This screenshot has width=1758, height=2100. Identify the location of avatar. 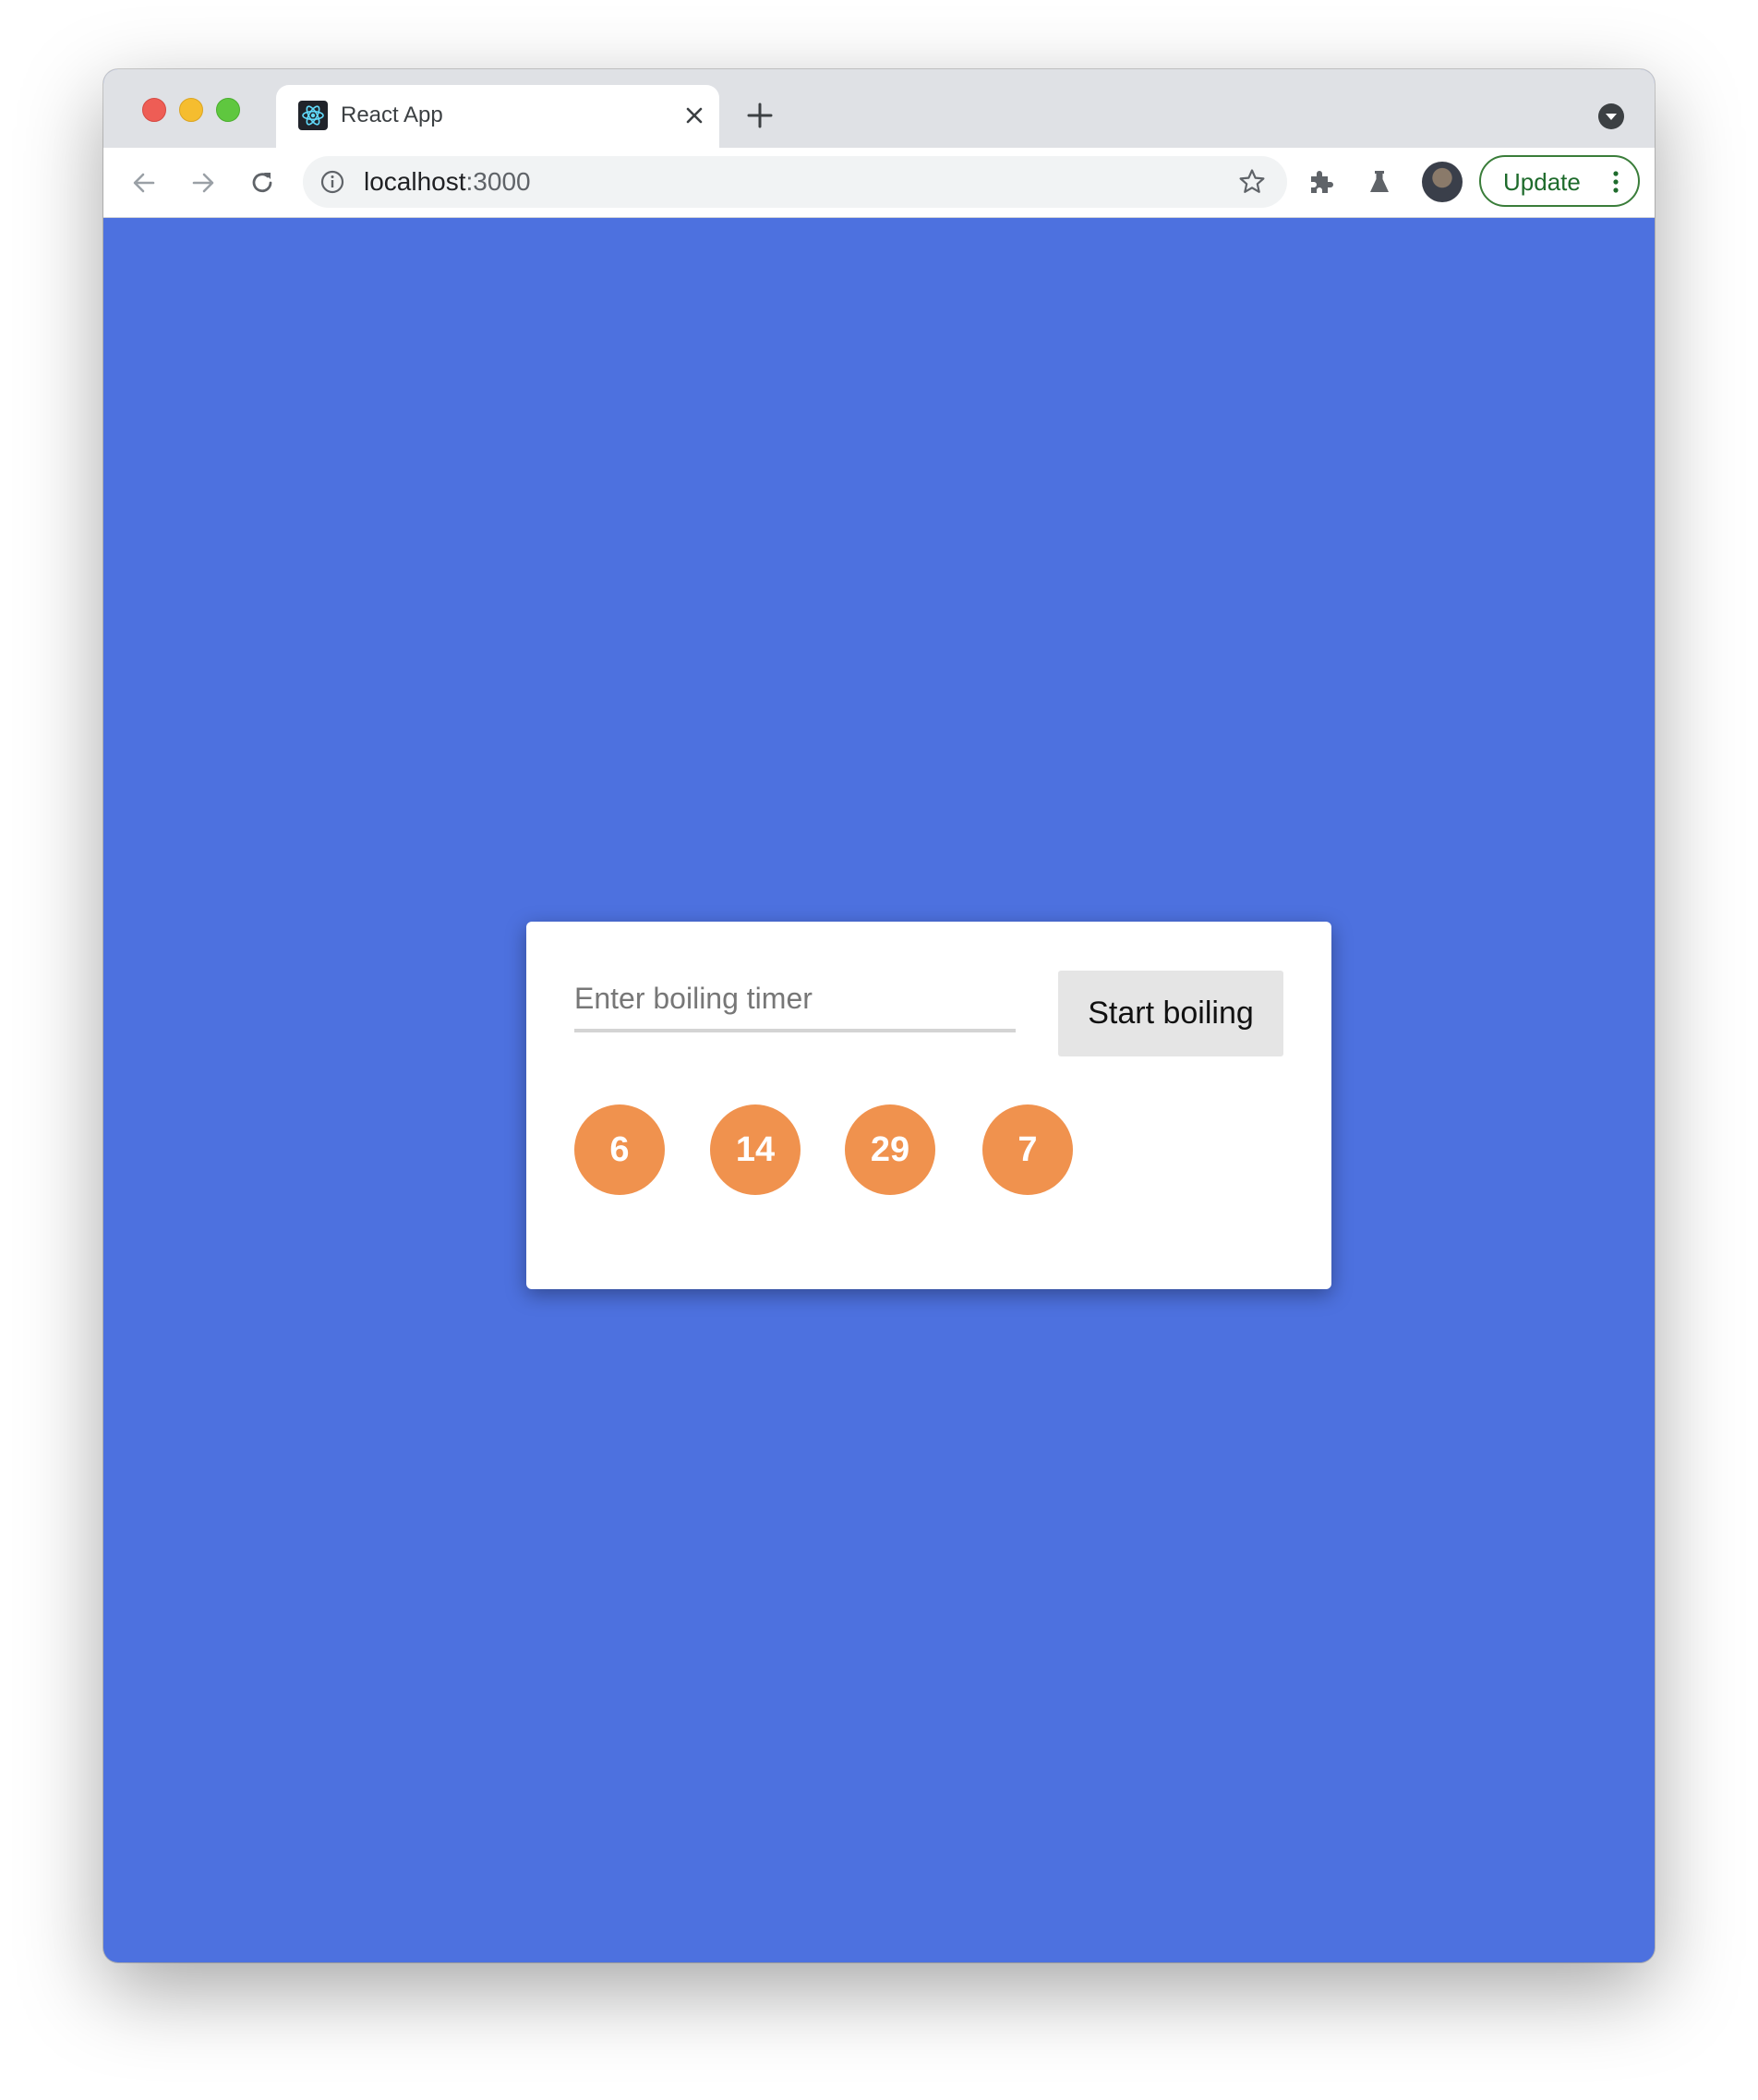
(1443, 182).